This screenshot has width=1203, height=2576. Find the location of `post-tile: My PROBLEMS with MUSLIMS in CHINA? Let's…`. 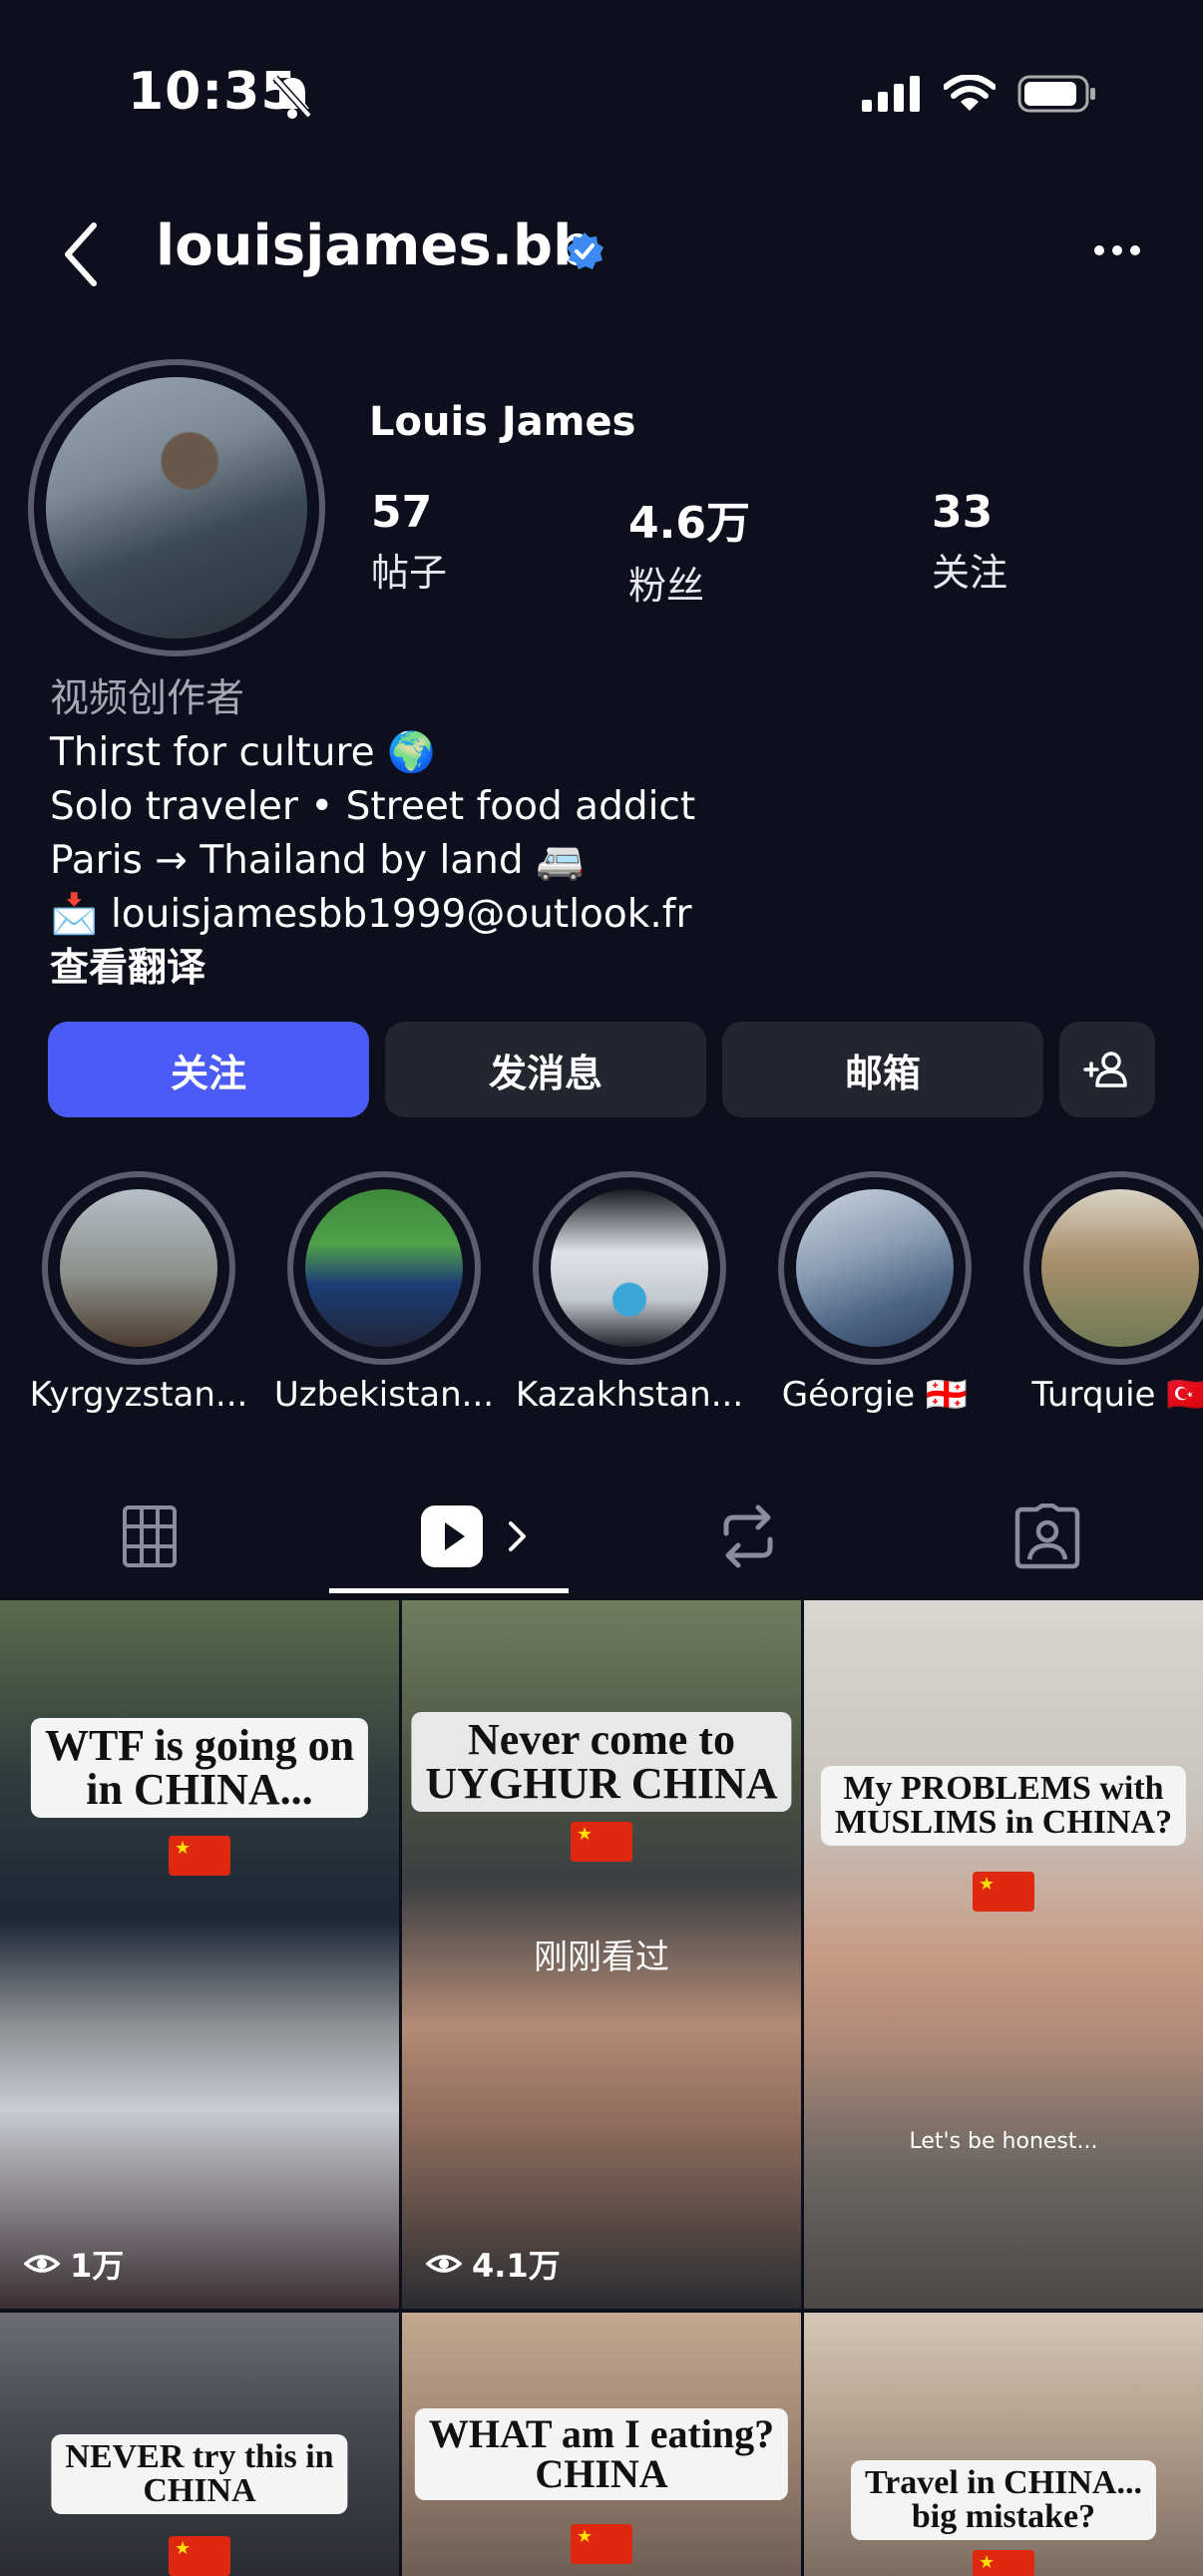

post-tile: My PROBLEMS with MUSLIMS in CHINA? Let's… is located at coordinates (1003, 1955).